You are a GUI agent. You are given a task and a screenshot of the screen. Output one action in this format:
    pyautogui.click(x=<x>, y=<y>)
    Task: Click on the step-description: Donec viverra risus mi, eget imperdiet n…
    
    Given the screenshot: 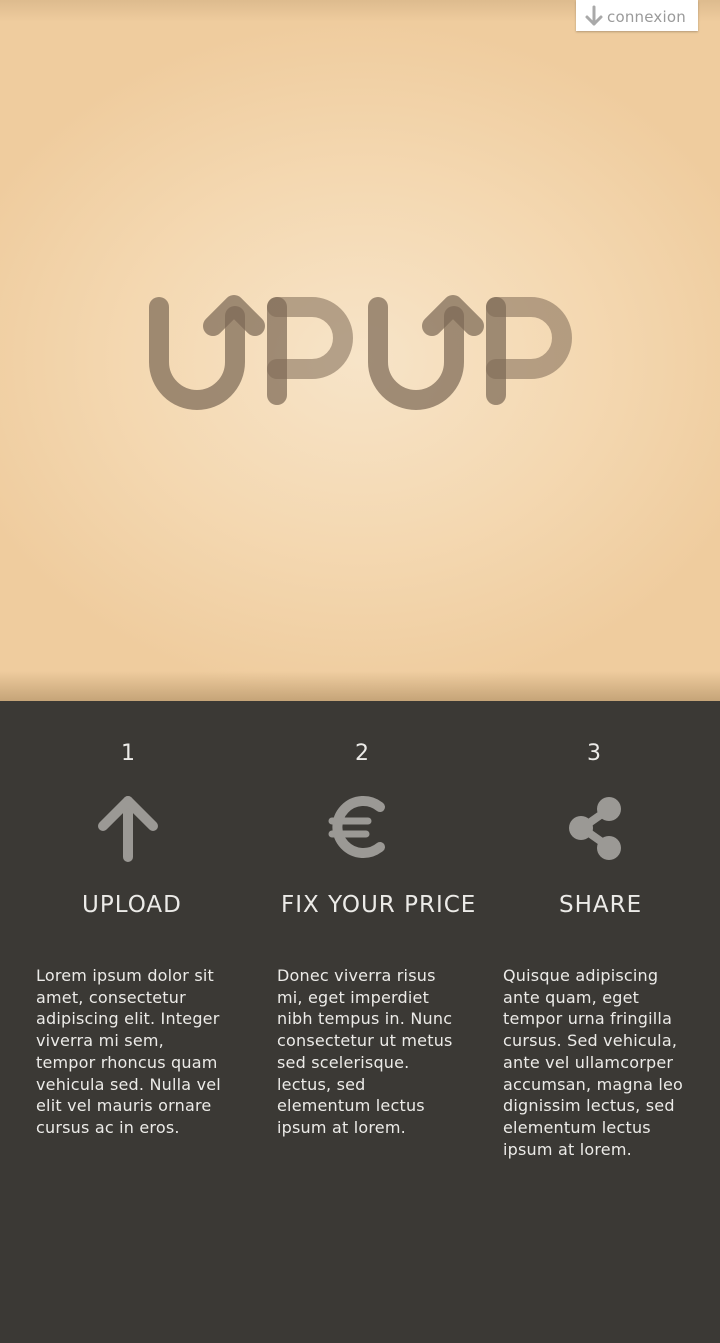 What is the action you would take?
    pyautogui.click(x=365, y=1051)
    